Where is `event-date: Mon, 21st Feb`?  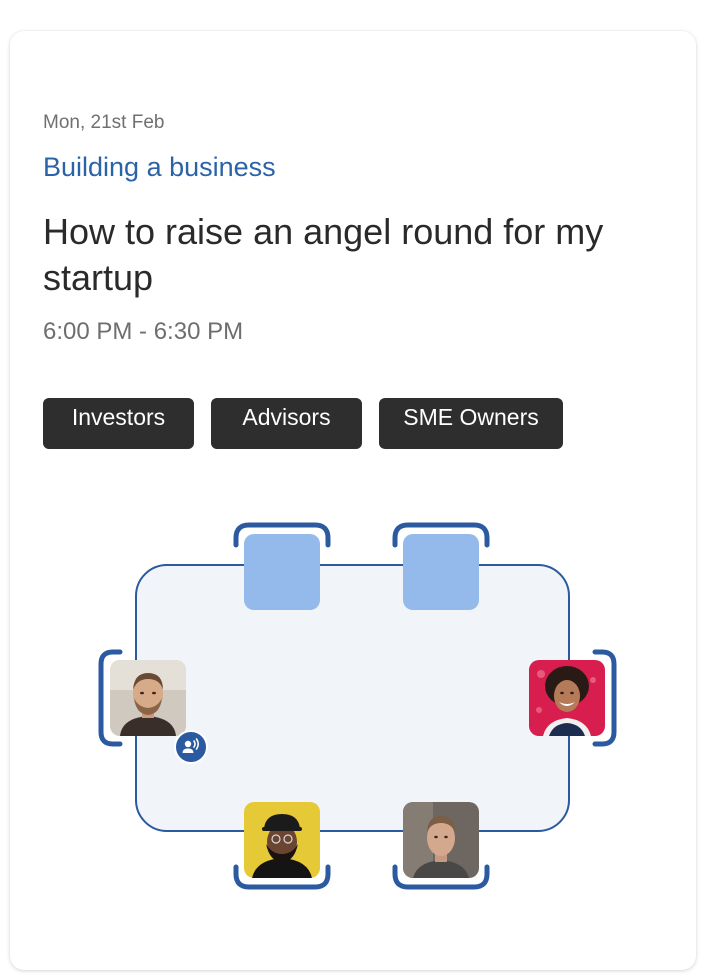 event-date: Mon, 21st Feb is located at coordinates (104, 122).